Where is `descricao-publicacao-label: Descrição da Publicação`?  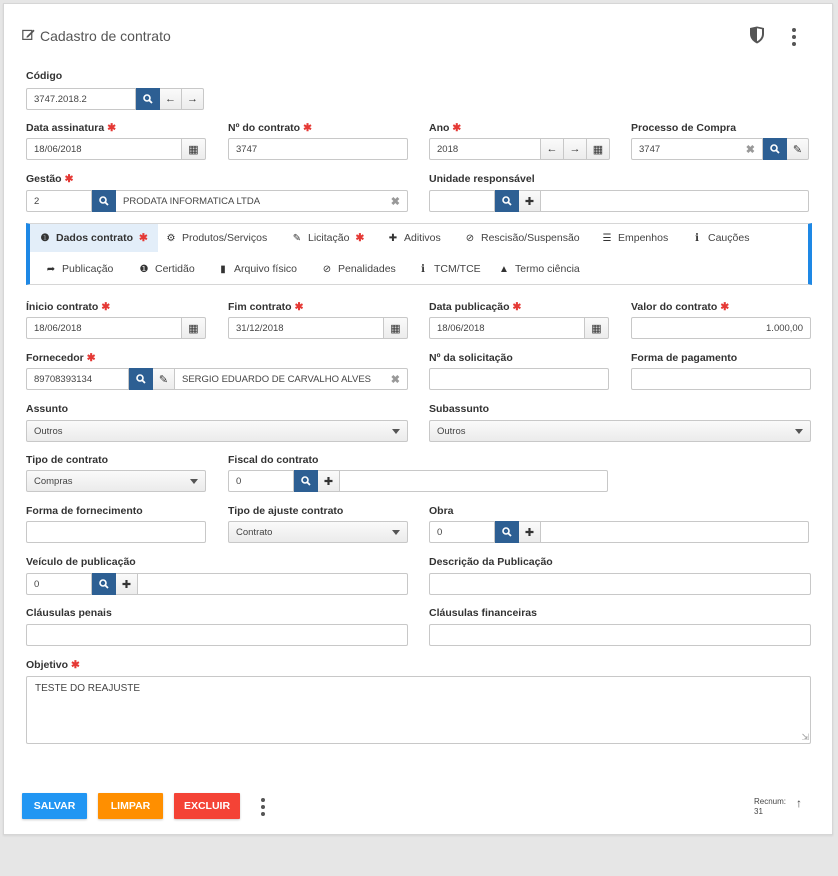 descricao-publicacao-label: Descrição da Publicação is located at coordinates (491, 562).